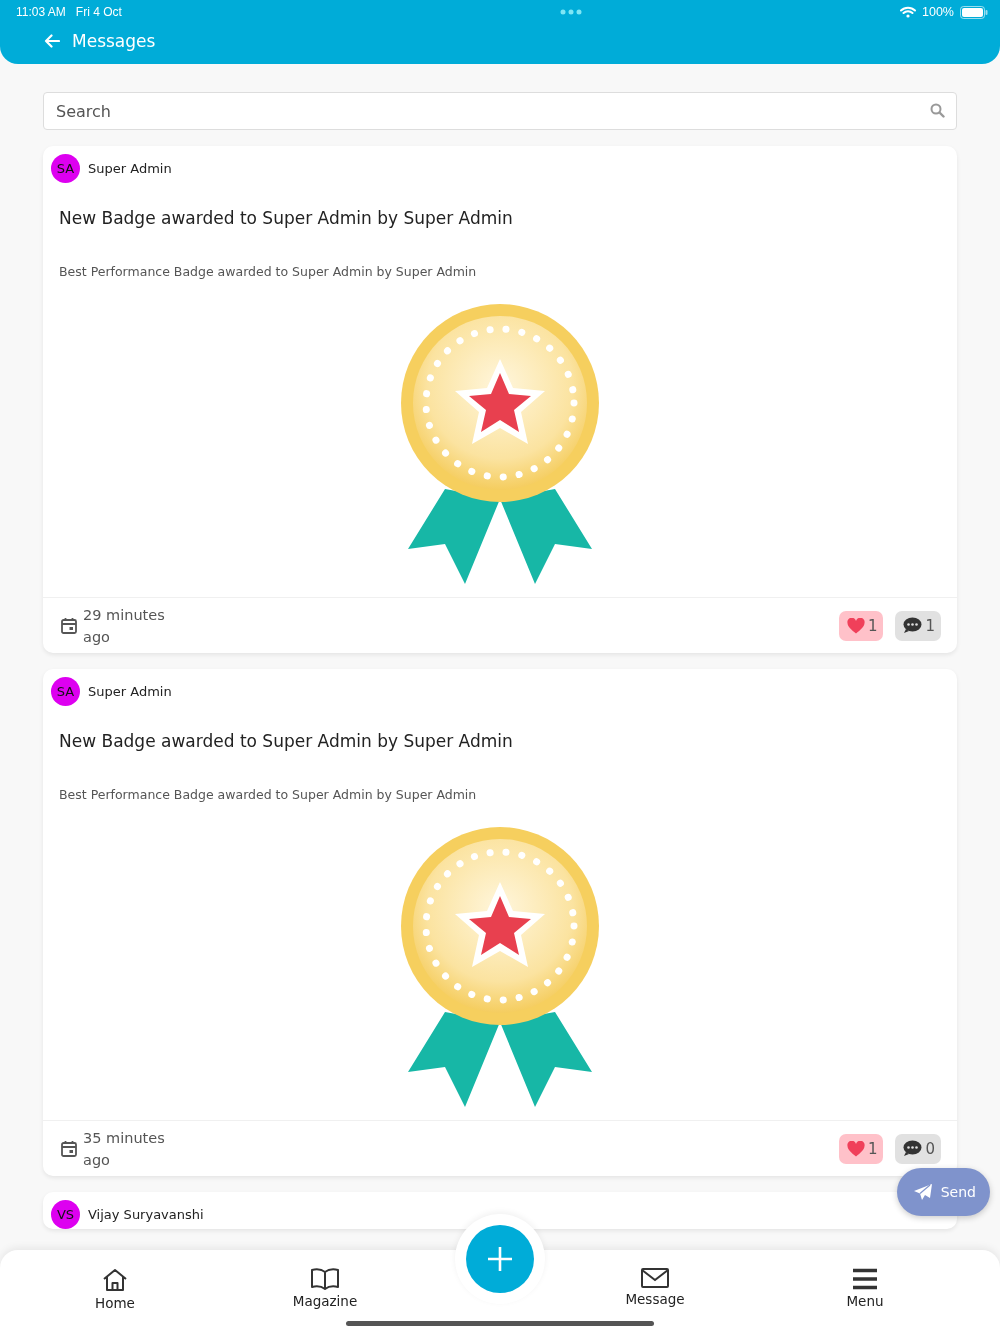  I want to click on battery-icon, so click(974, 12).